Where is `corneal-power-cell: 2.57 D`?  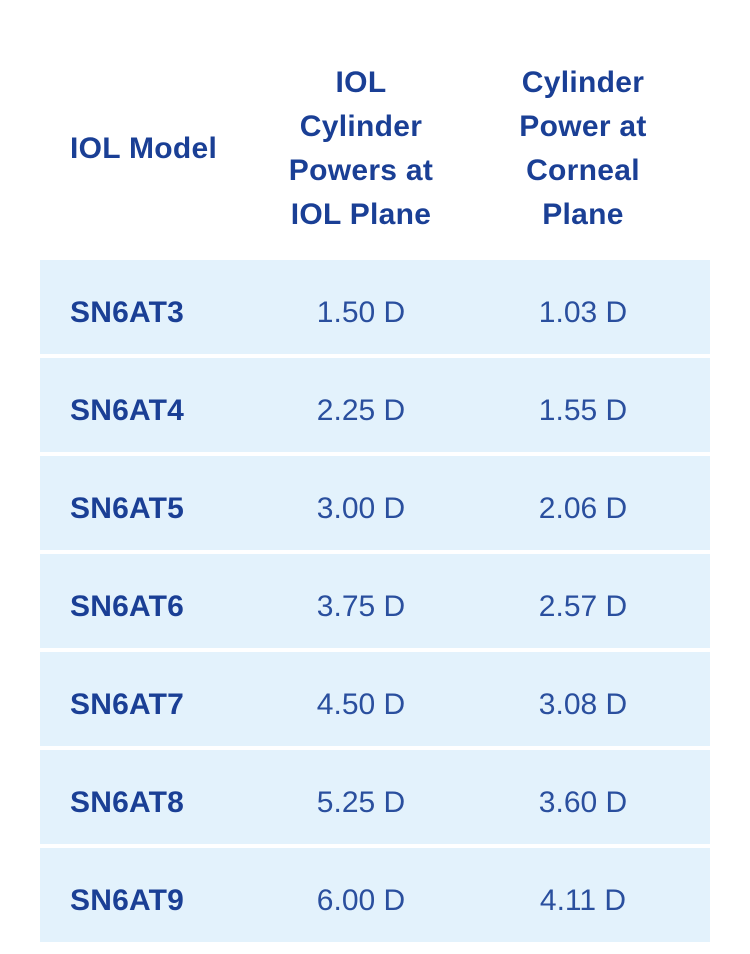
corneal-power-cell: 2.57 D is located at coordinates (583, 606).